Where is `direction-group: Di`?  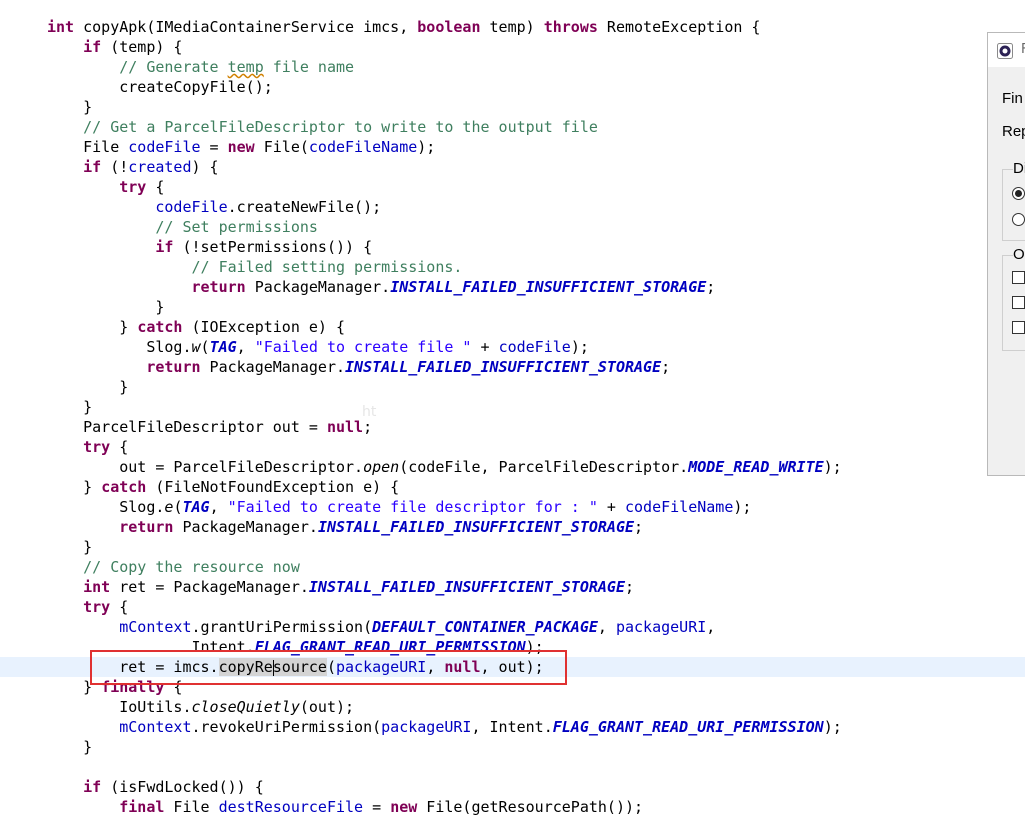 direction-group: Di is located at coordinates (1013, 200).